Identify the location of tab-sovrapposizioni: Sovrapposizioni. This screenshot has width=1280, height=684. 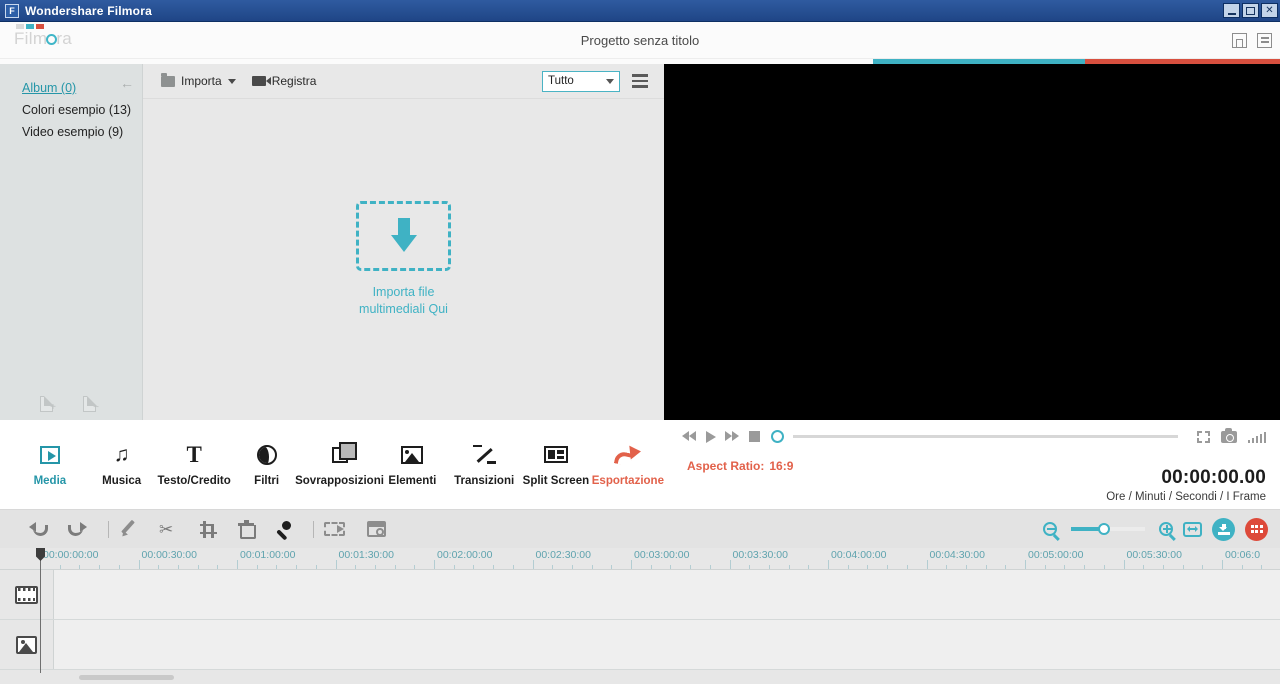
(339, 464).